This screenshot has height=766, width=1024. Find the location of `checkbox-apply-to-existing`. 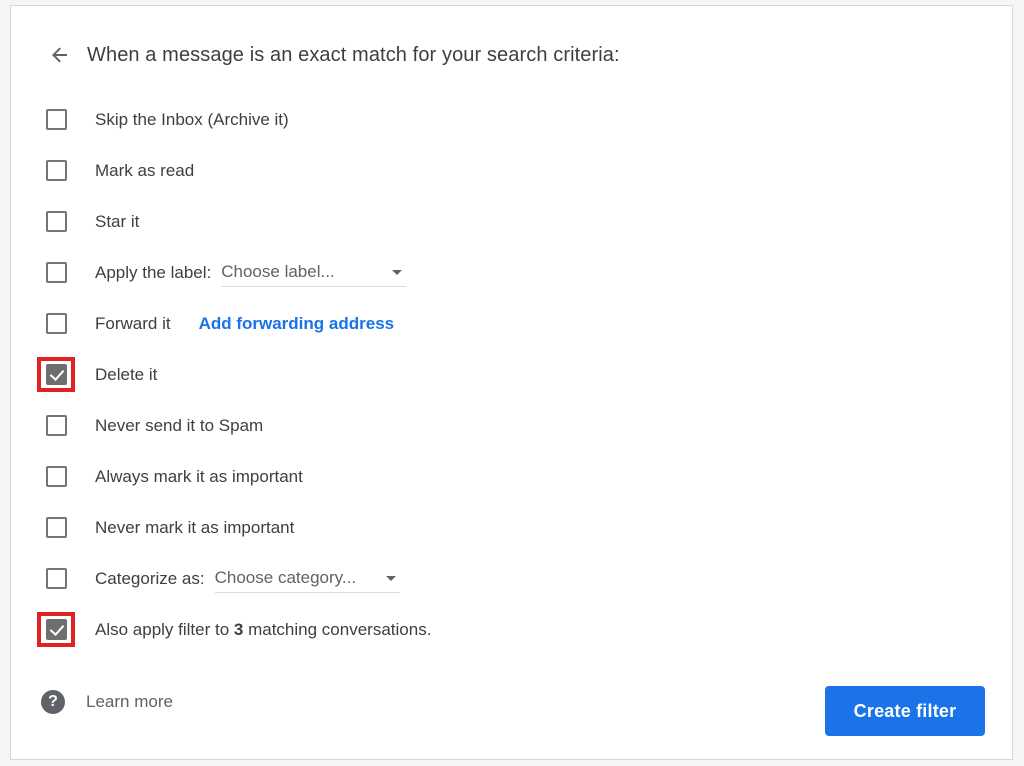

checkbox-apply-to-existing is located at coordinates (56, 629).